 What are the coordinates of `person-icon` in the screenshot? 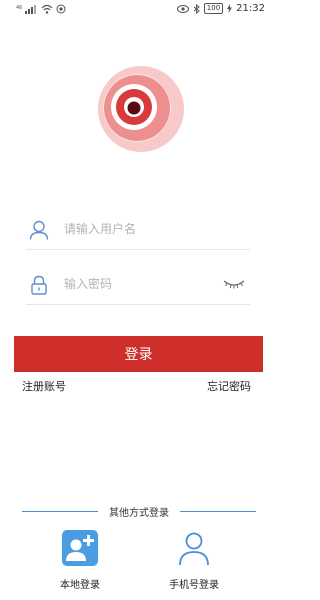 It's located at (194, 549).